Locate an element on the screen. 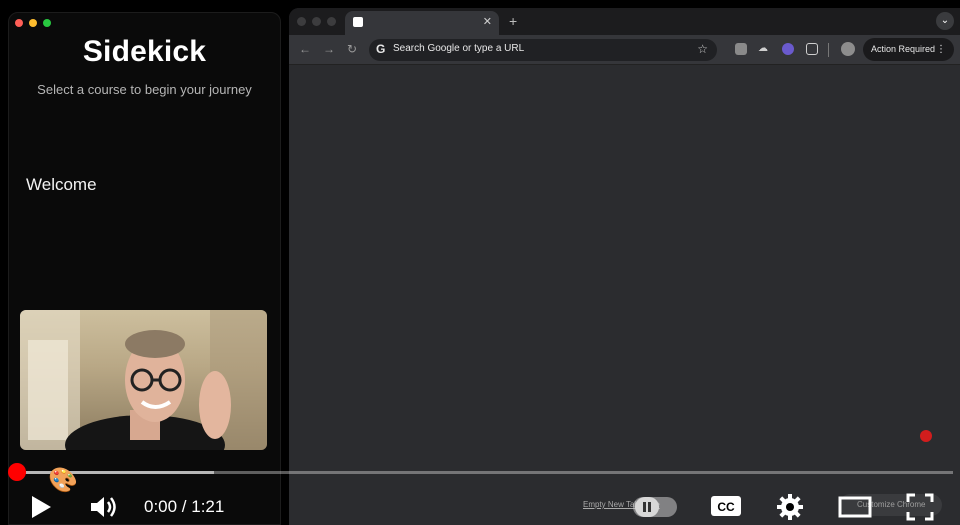  more-vert-icon: ⋮ is located at coordinates (941, 49).